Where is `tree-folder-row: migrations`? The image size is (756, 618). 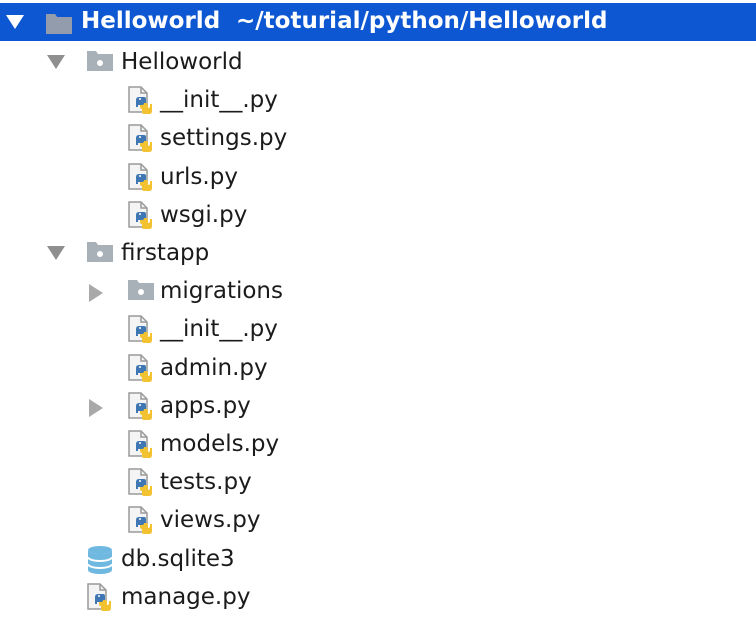 tree-folder-row: migrations is located at coordinates (378, 291).